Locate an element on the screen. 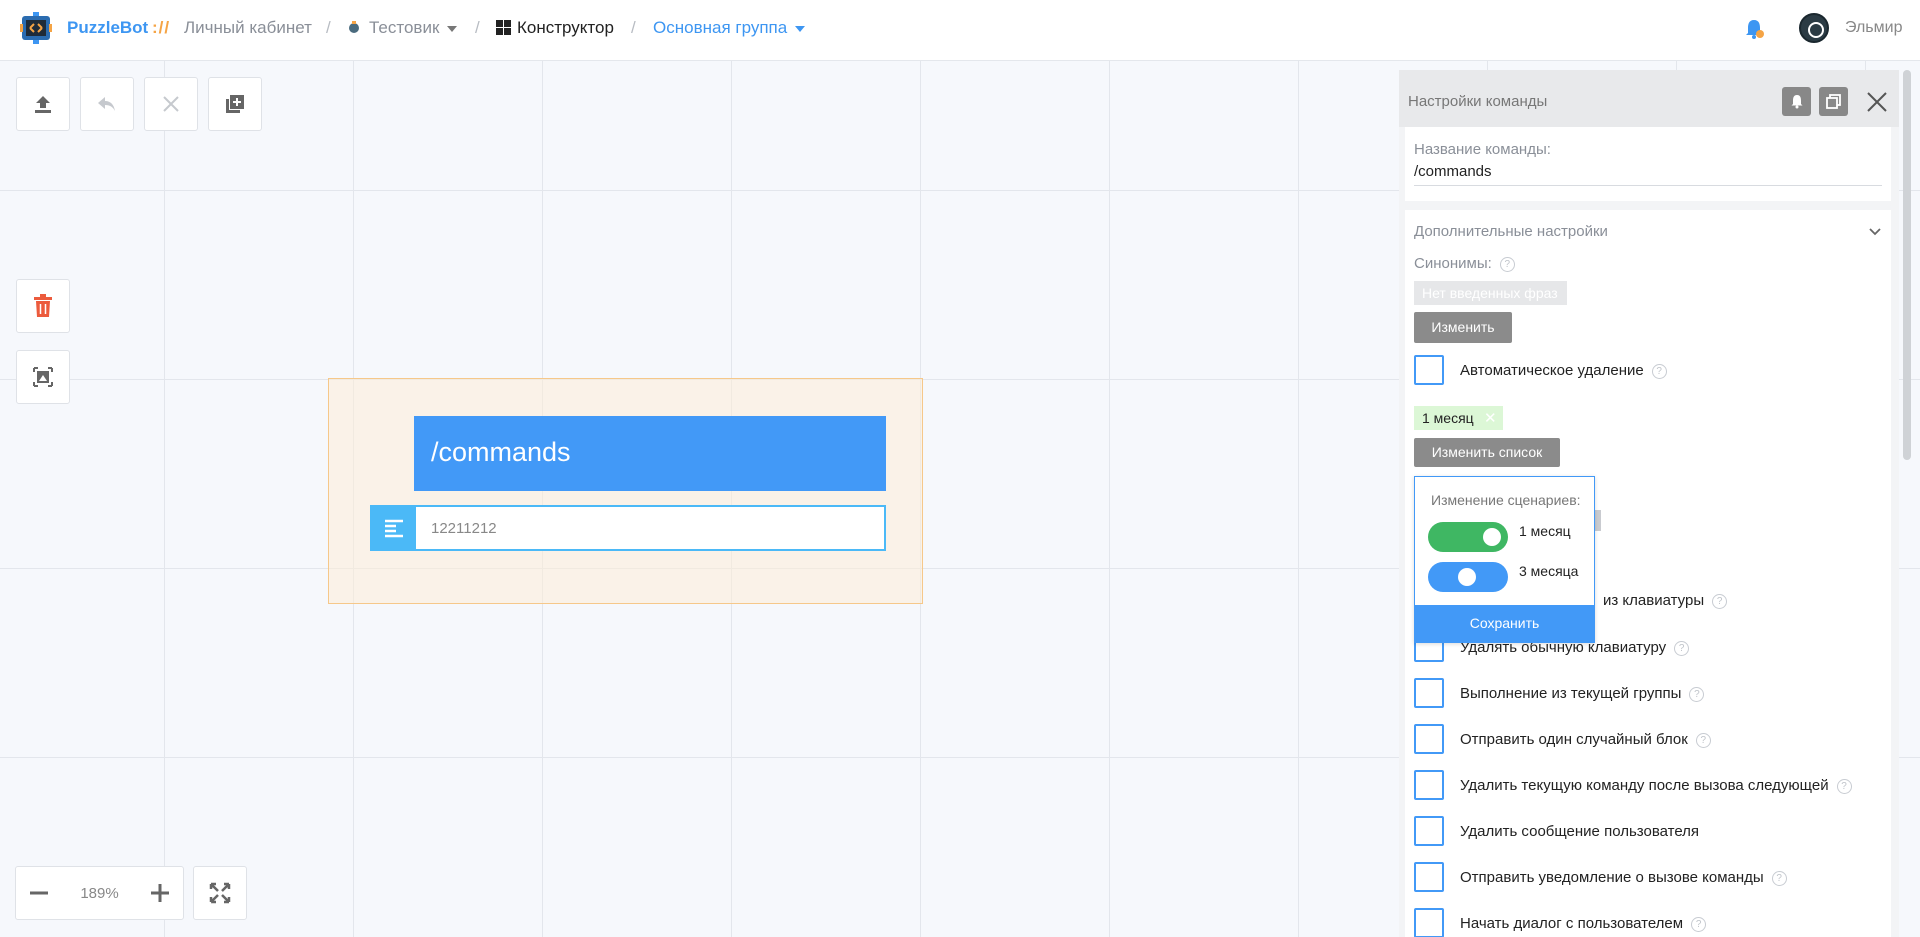 This screenshot has width=1920, height=937. selection-icon is located at coordinates (43, 377).